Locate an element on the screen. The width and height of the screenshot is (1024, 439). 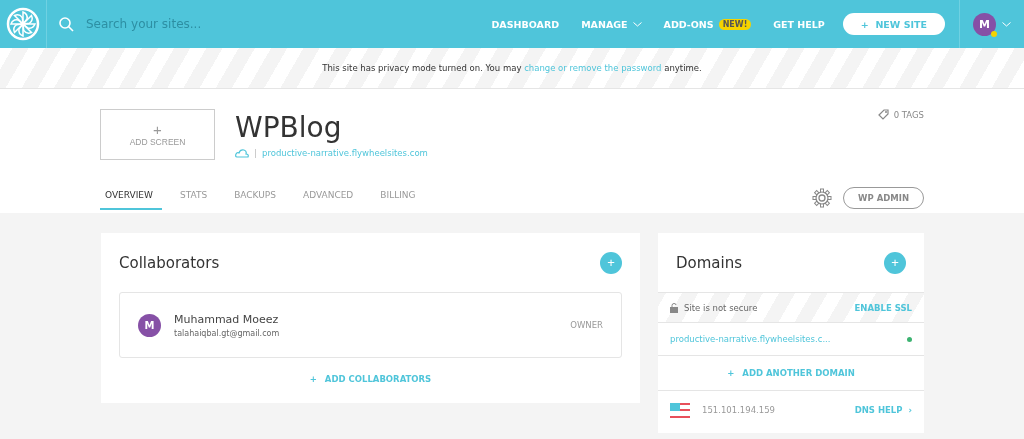
site-url-link: productive-narrative.flywheelsites.com is located at coordinates (345, 153).